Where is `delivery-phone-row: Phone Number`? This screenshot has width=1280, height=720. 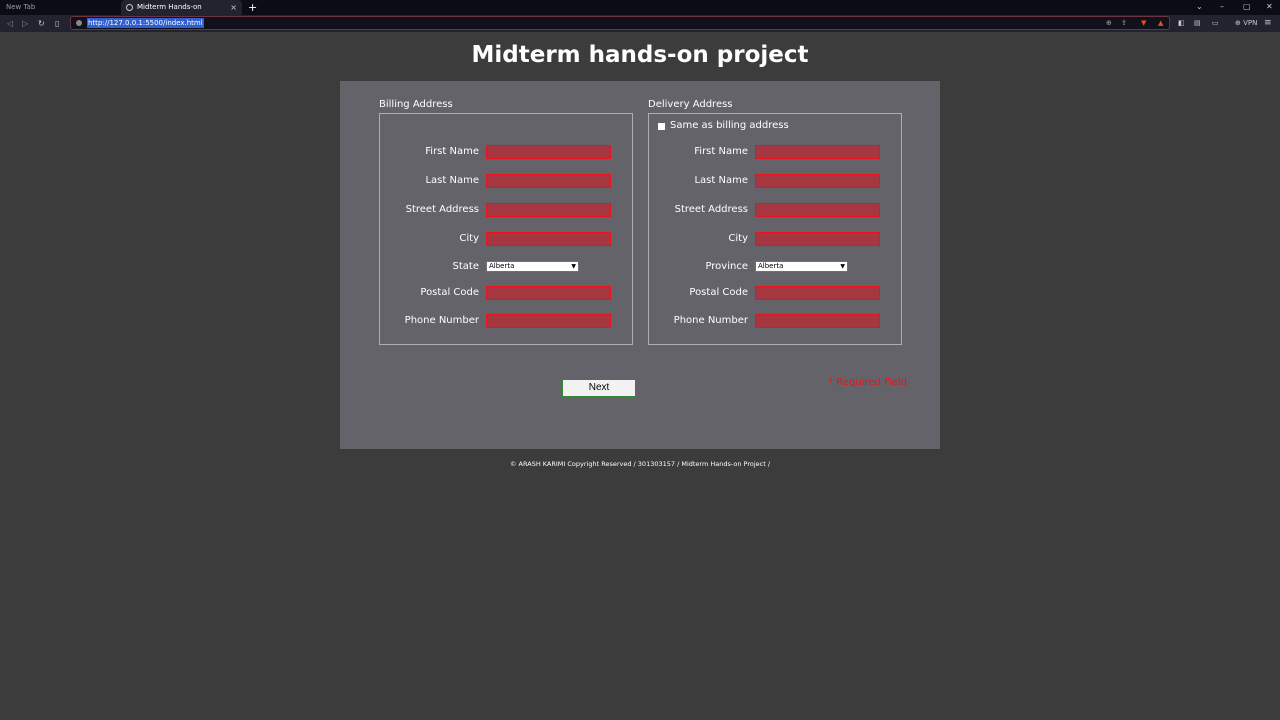
delivery-phone-row: Phone Number is located at coordinates (776, 322).